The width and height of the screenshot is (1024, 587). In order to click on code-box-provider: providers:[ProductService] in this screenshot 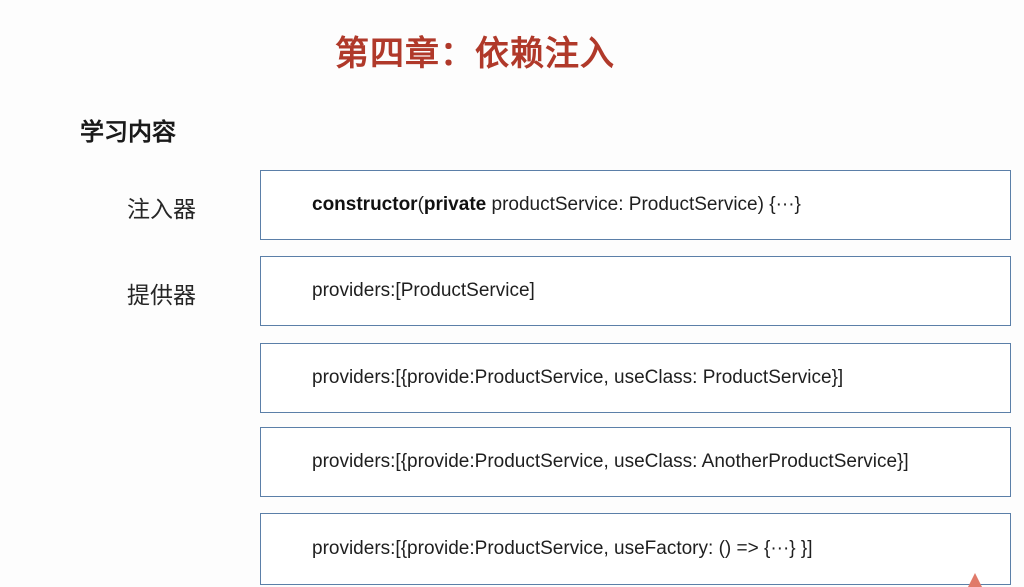, I will do `click(635, 291)`.